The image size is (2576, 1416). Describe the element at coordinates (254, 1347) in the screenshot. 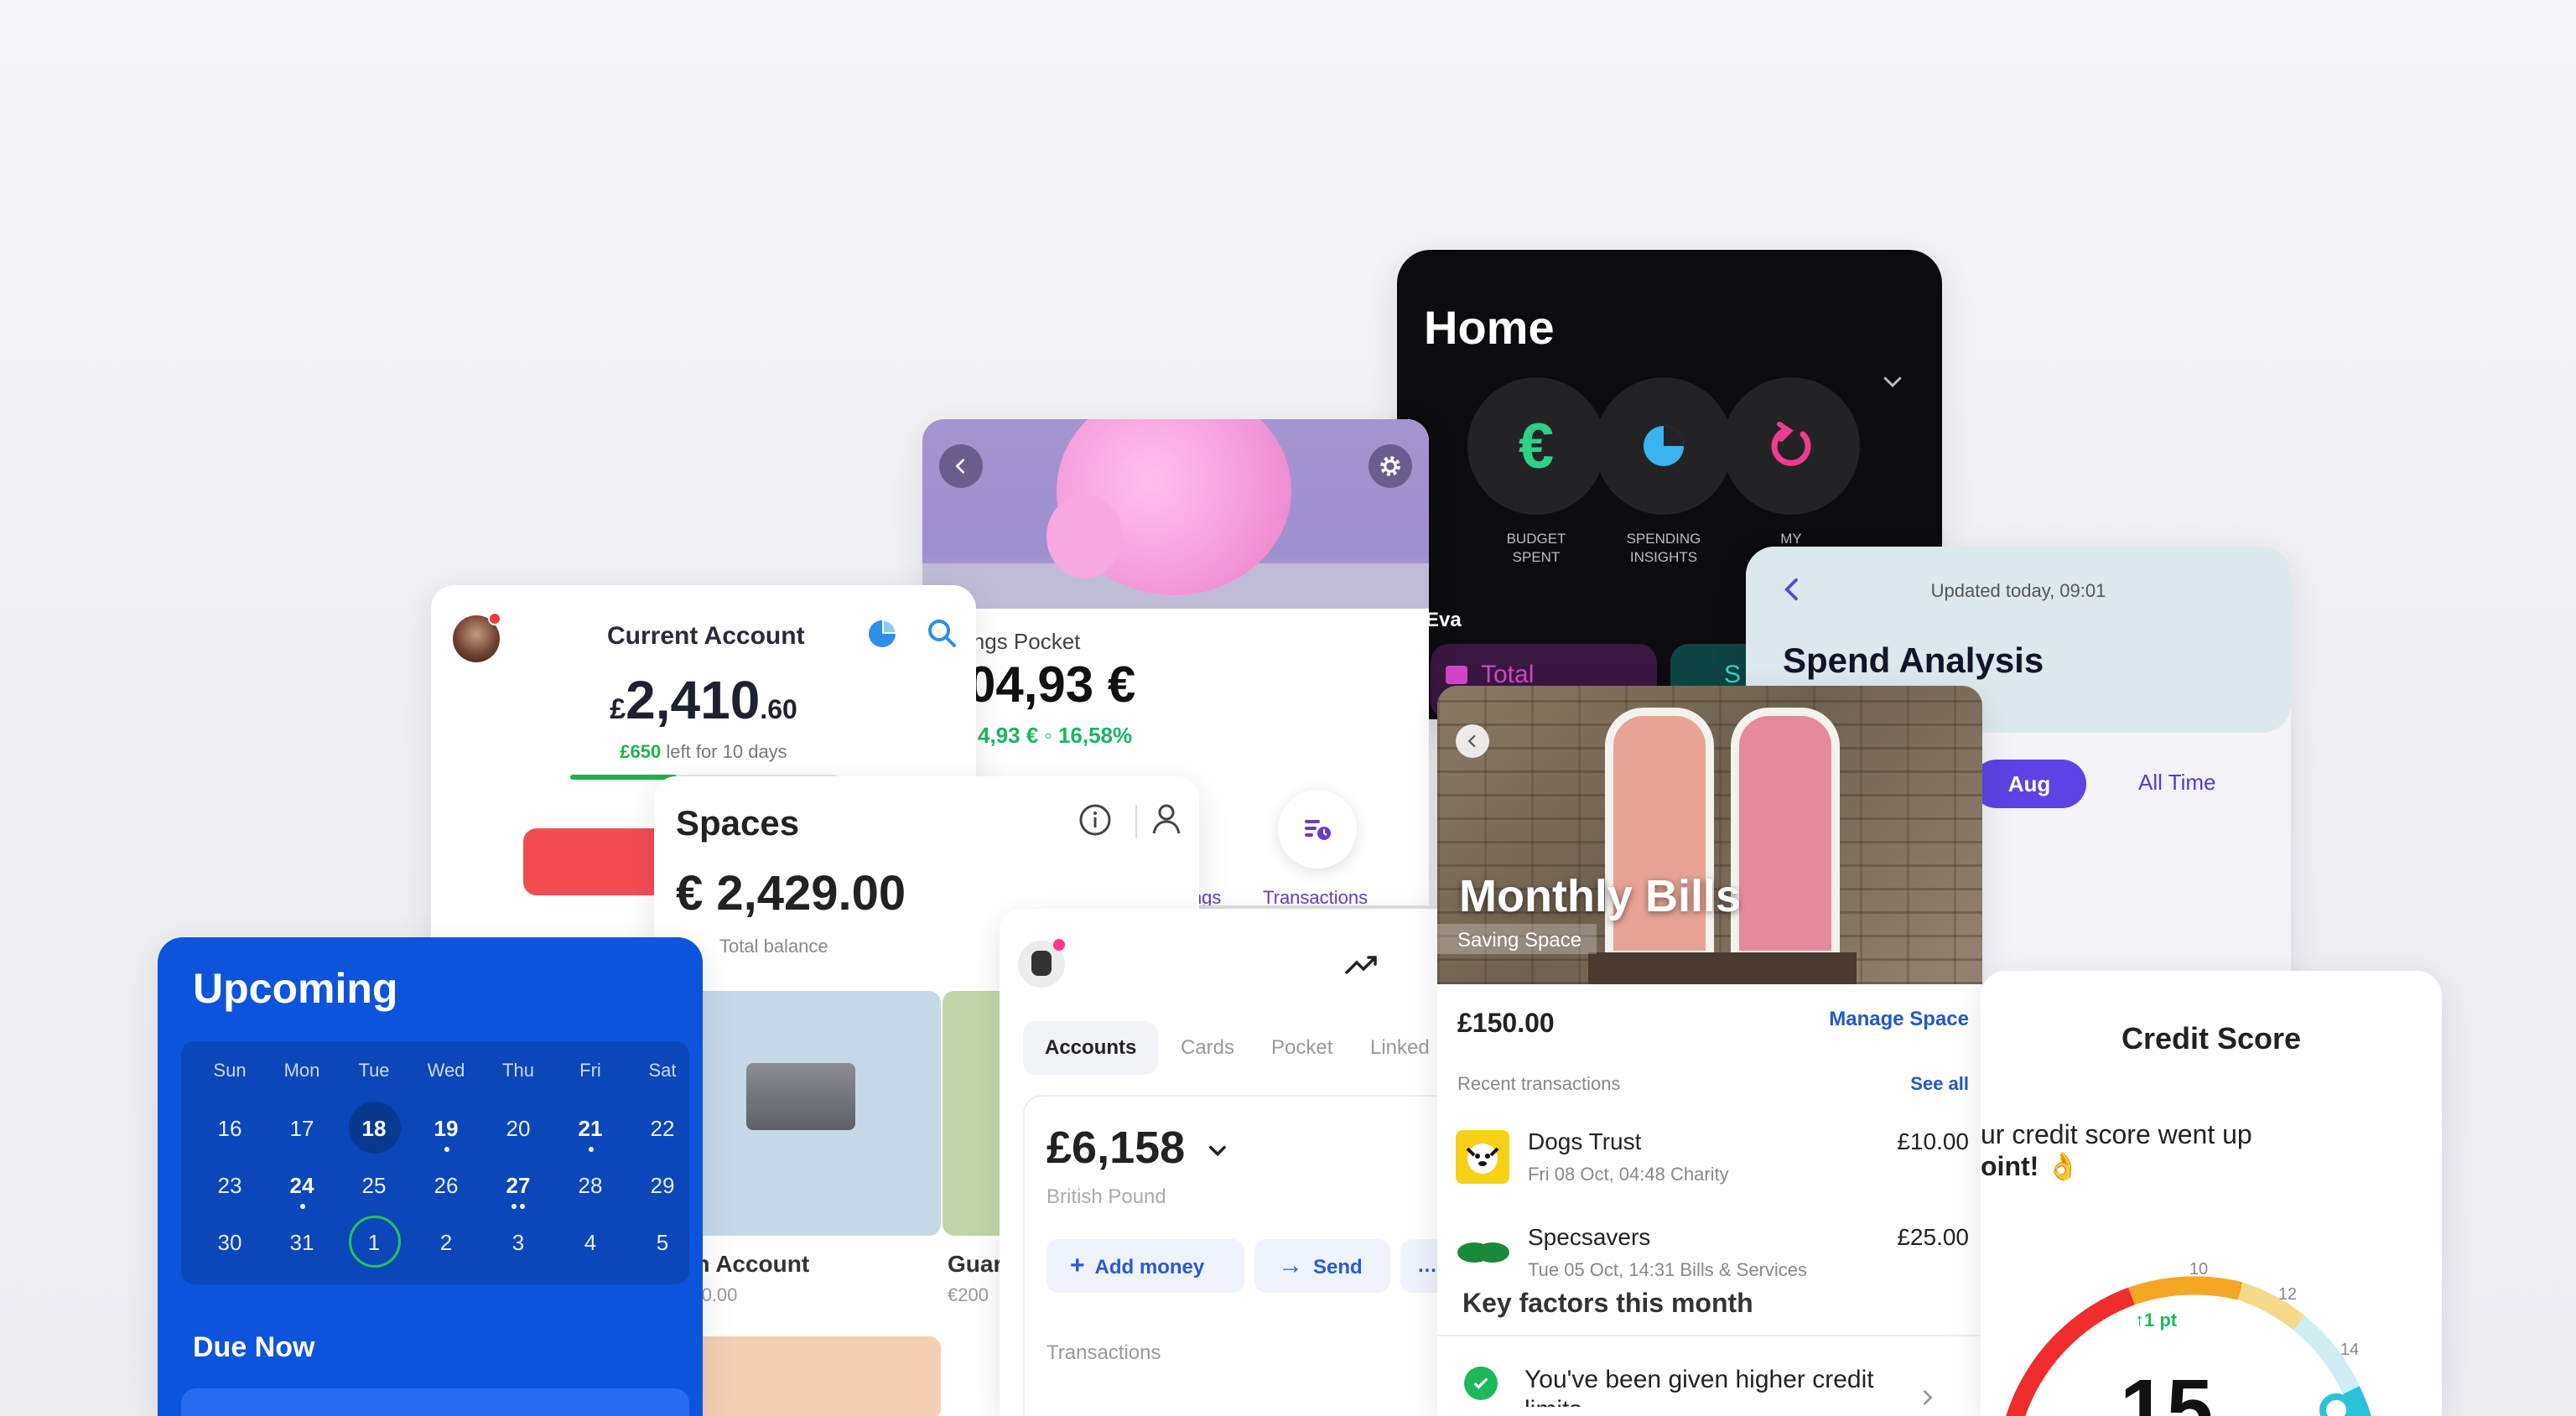

I see `due-now-heading: Due Now` at that location.